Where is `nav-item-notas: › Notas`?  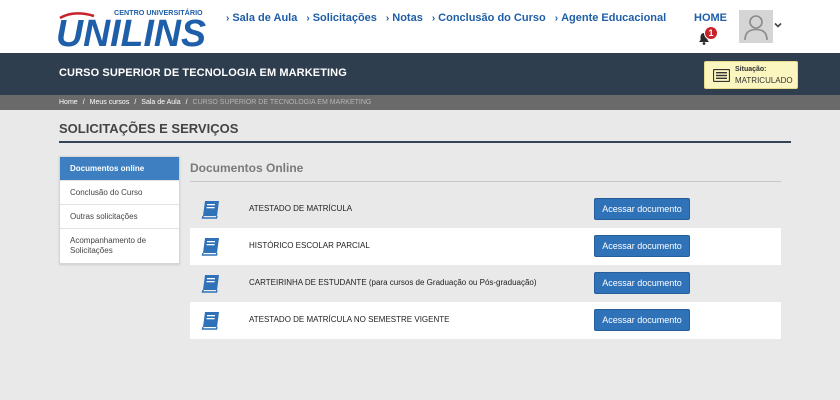 nav-item-notas: › Notas is located at coordinates (404, 18).